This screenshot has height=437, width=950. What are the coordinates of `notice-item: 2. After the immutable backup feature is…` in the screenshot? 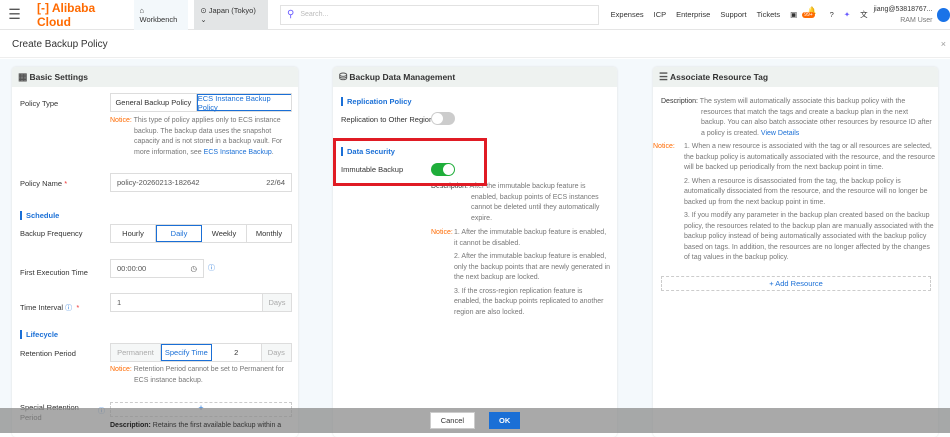 It's located at (532, 268).